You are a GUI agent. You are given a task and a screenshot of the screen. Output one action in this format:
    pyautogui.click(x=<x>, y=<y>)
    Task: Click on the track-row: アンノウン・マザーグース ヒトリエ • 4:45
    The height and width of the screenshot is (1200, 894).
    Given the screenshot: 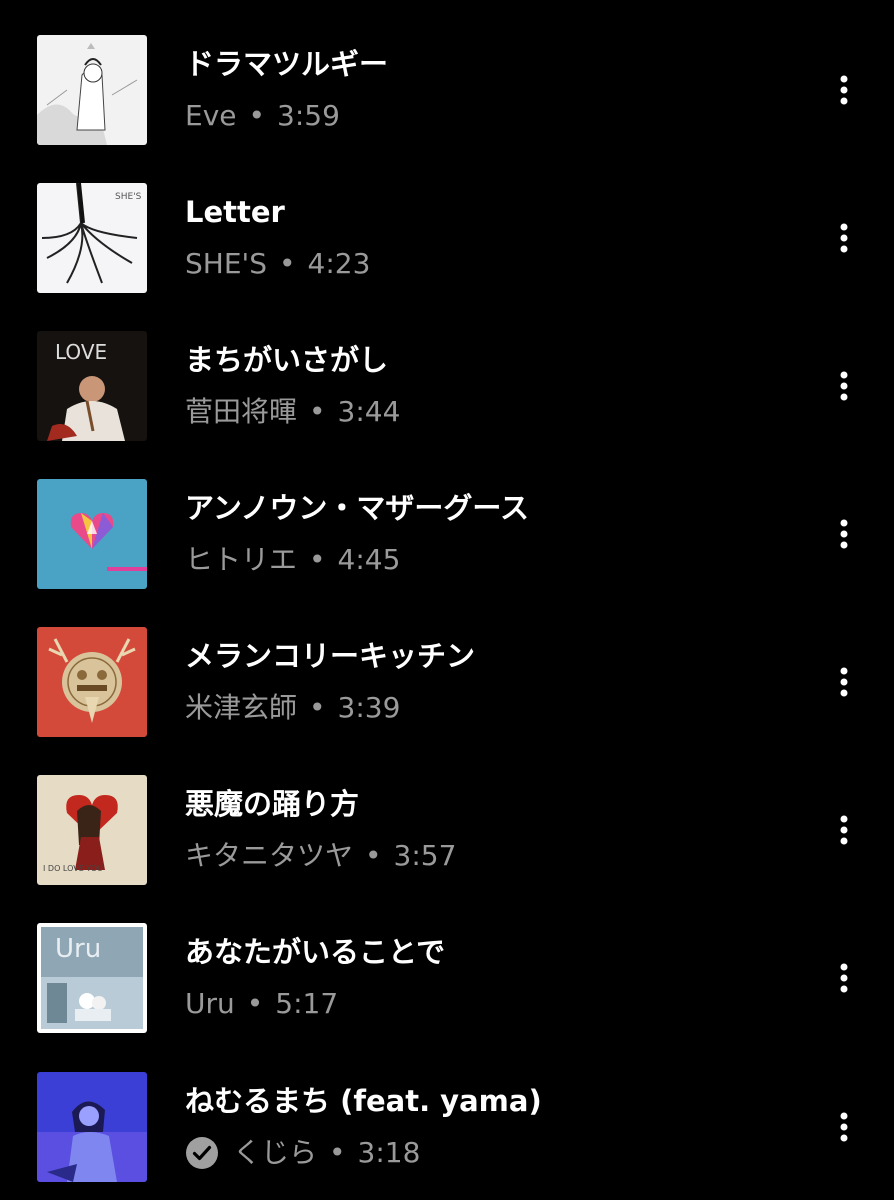 What is the action you would take?
    pyautogui.click(x=447, y=518)
    